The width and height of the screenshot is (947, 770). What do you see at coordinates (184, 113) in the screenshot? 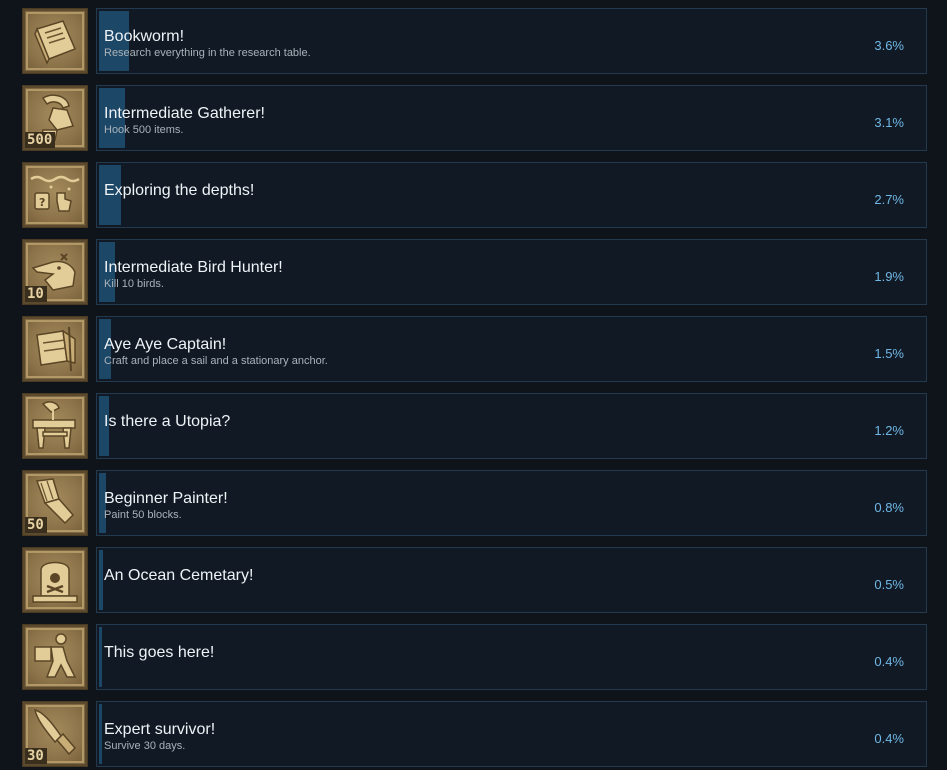
I see `achievement-title: Intermediate Gatherer!` at bounding box center [184, 113].